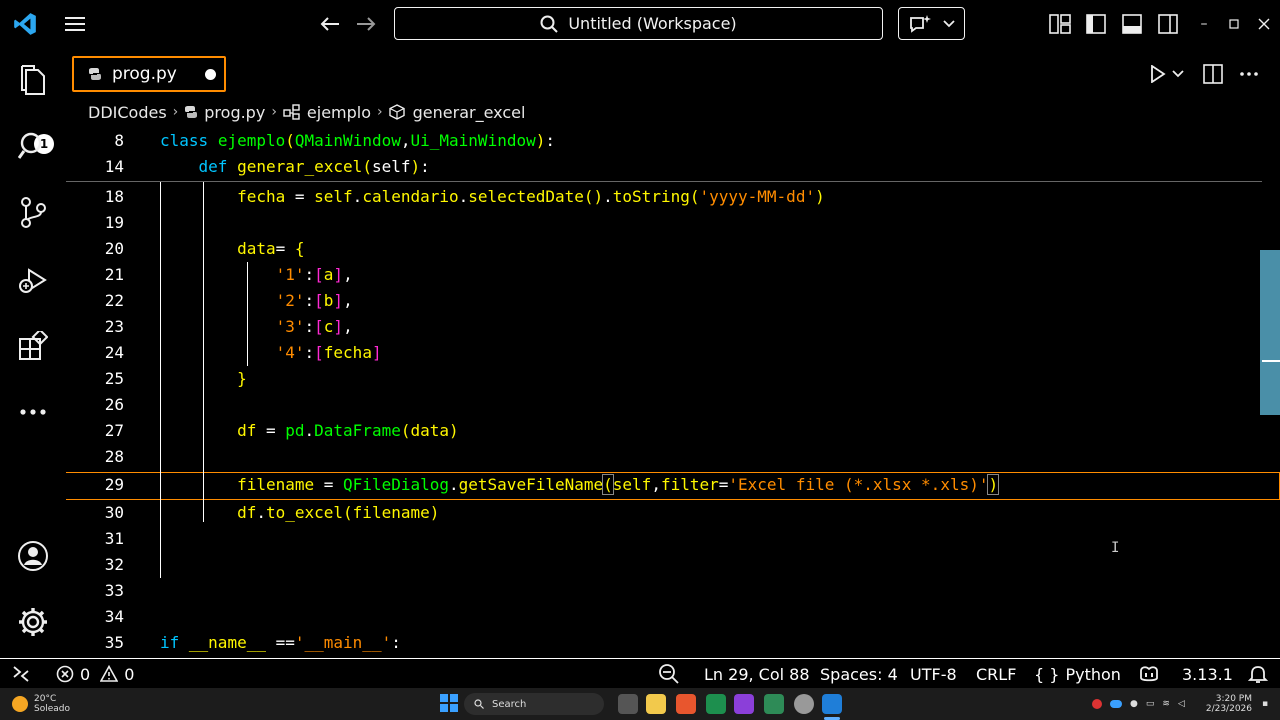  I want to click on breadcrumb-method: generar_excel, so click(469, 112).